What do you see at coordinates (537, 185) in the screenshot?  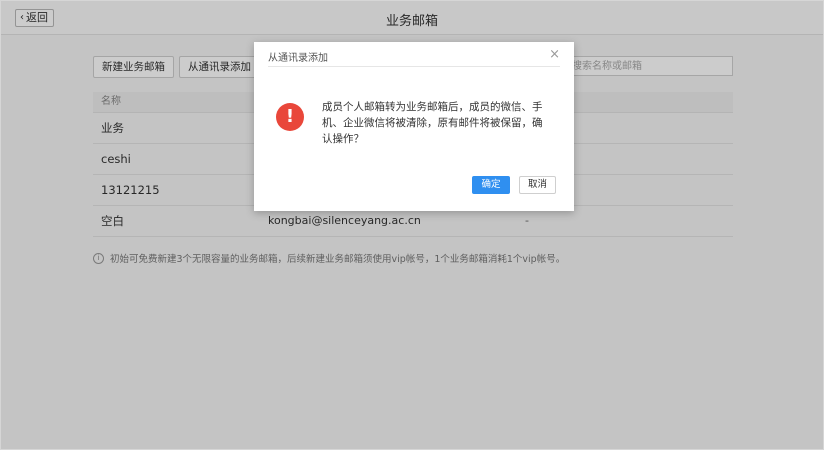 I see `cancel-button: 取消` at bounding box center [537, 185].